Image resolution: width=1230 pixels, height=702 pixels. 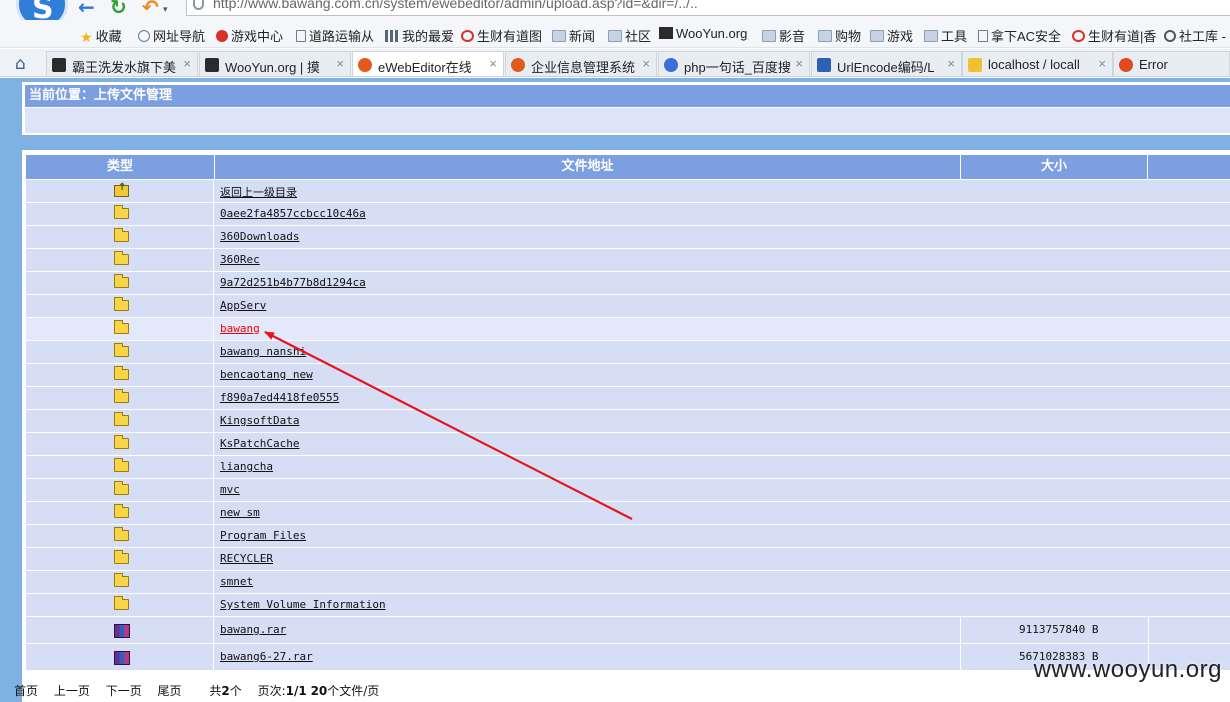 I want to click on bookmark-item: 网址导航, so click(x=171, y=35).